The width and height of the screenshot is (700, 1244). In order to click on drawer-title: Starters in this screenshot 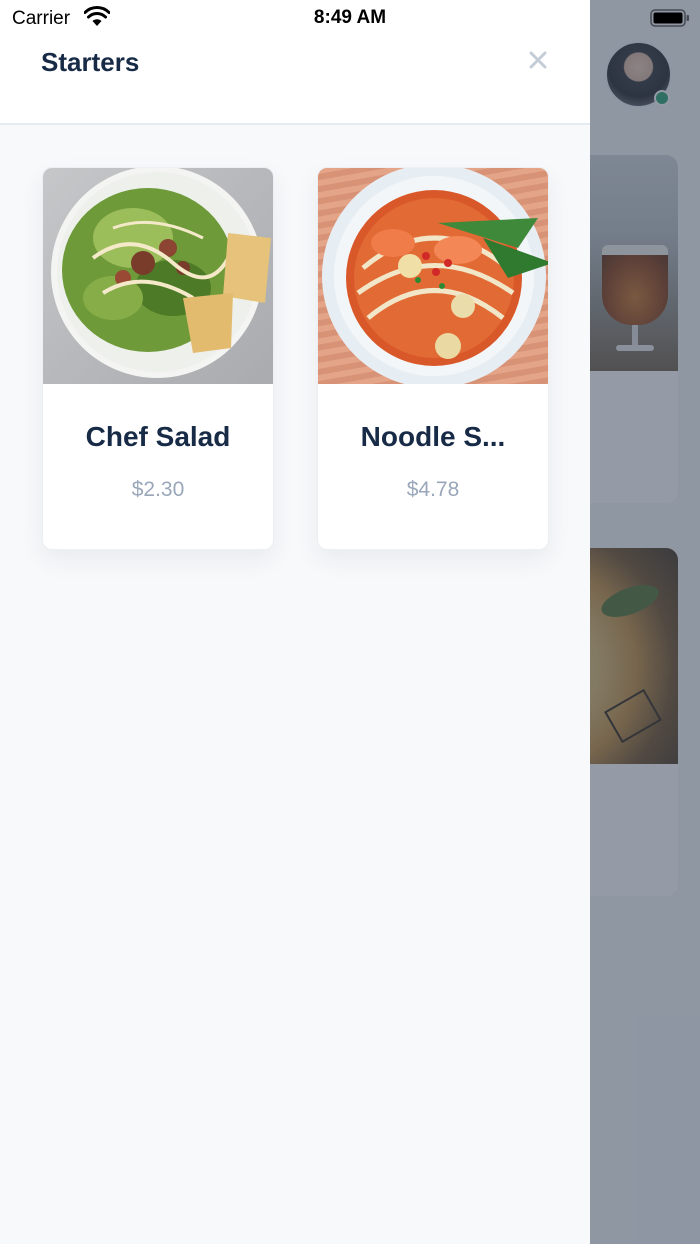, I will do `click(90, 62)`.